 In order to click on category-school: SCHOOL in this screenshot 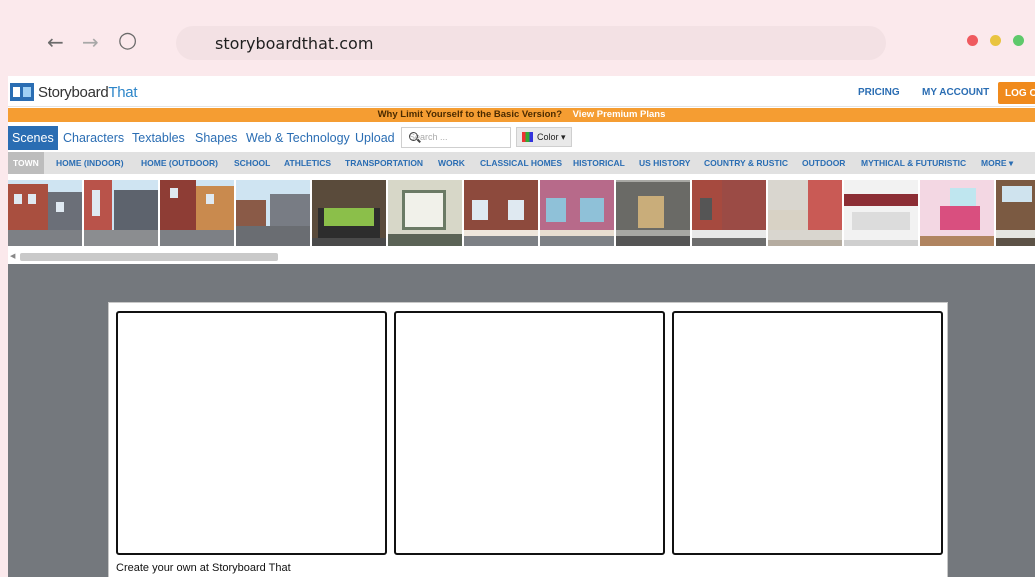, I will do `click(252, 163)`.